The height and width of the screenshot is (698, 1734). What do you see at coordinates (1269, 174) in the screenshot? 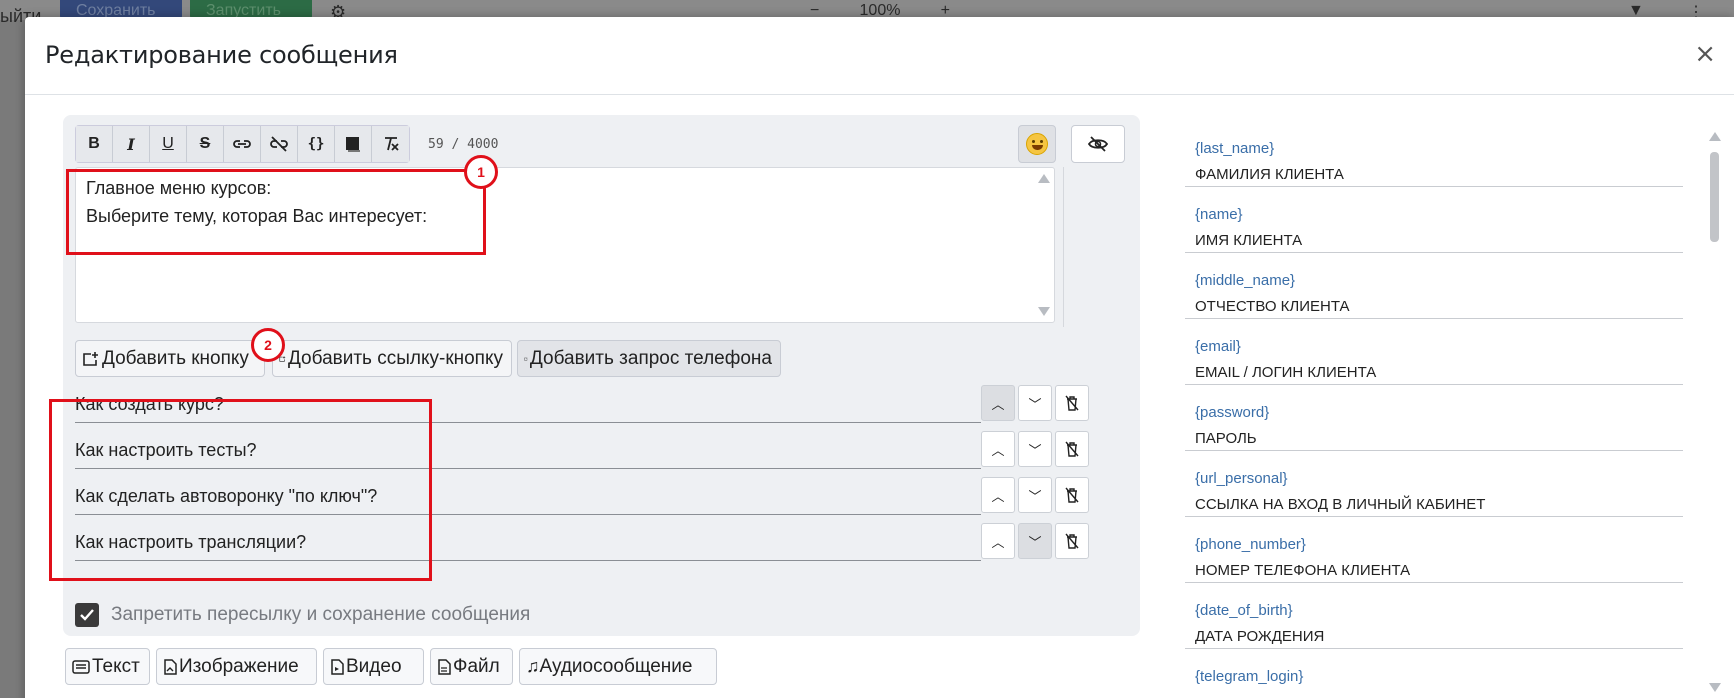
I see `variable-description: ФАМИЛИЯ КЛИЕНТА` at bounding box center [1269, 174].